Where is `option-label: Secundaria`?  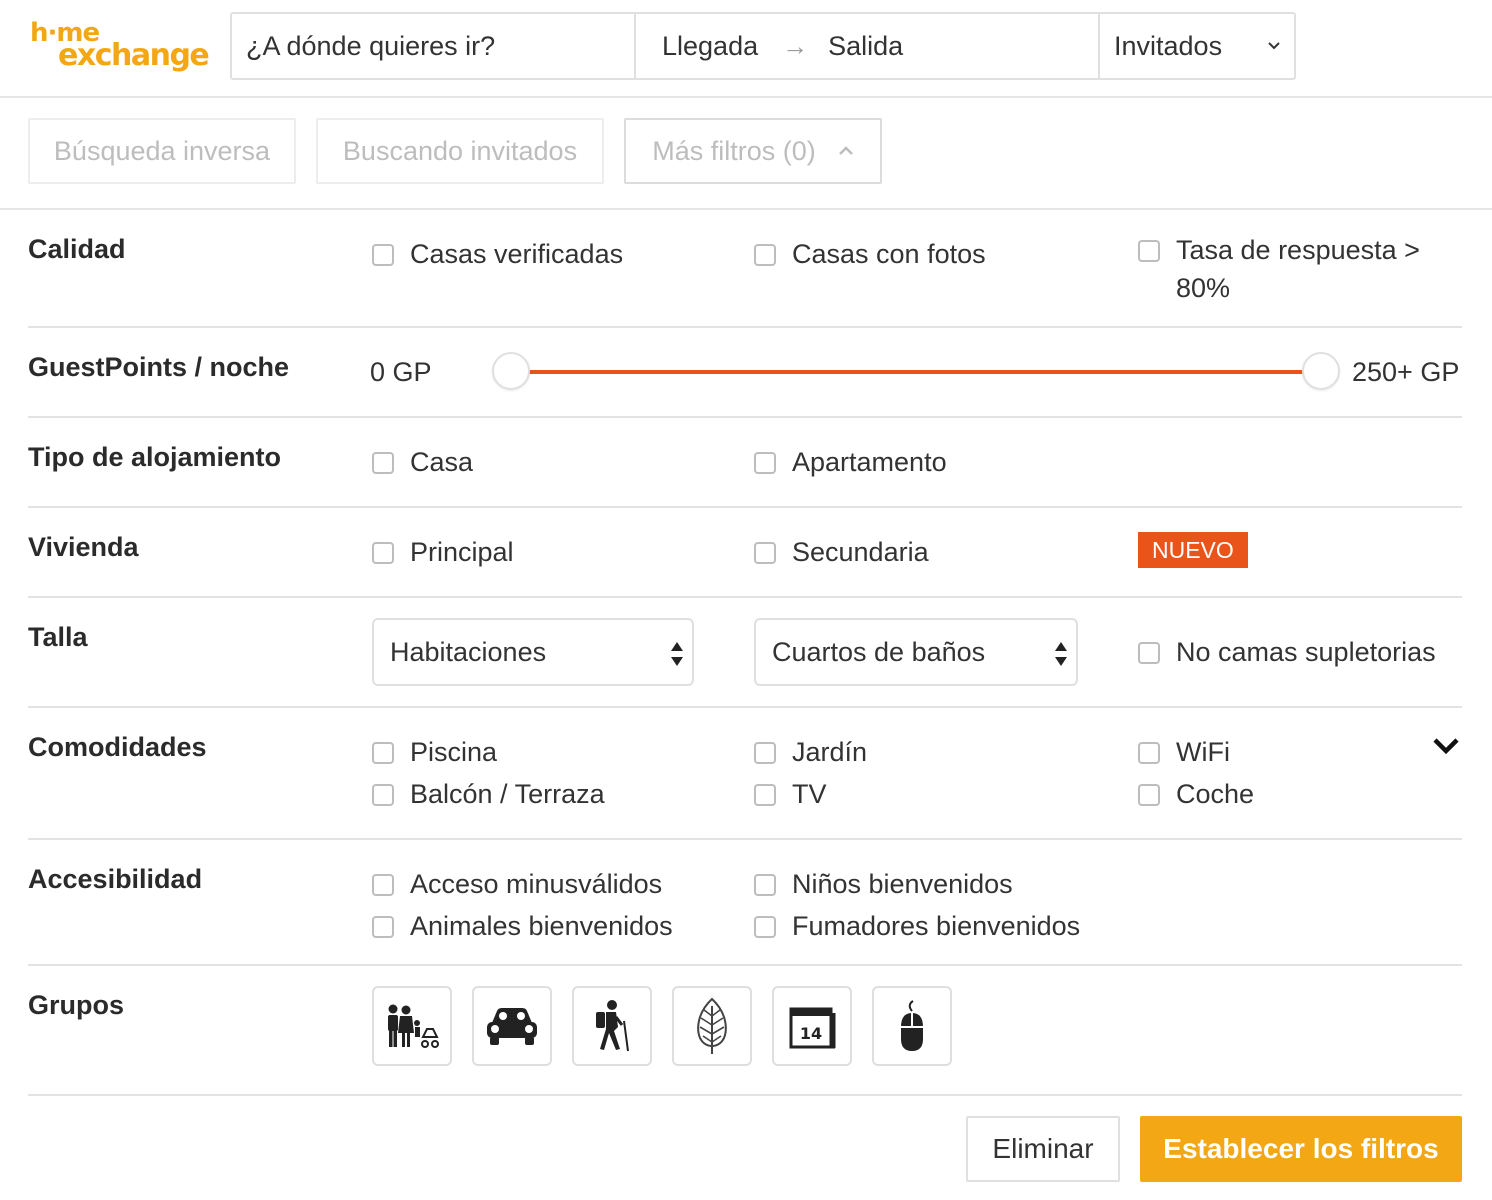
option-label: Secundaria is located at coordinates (860, 552).